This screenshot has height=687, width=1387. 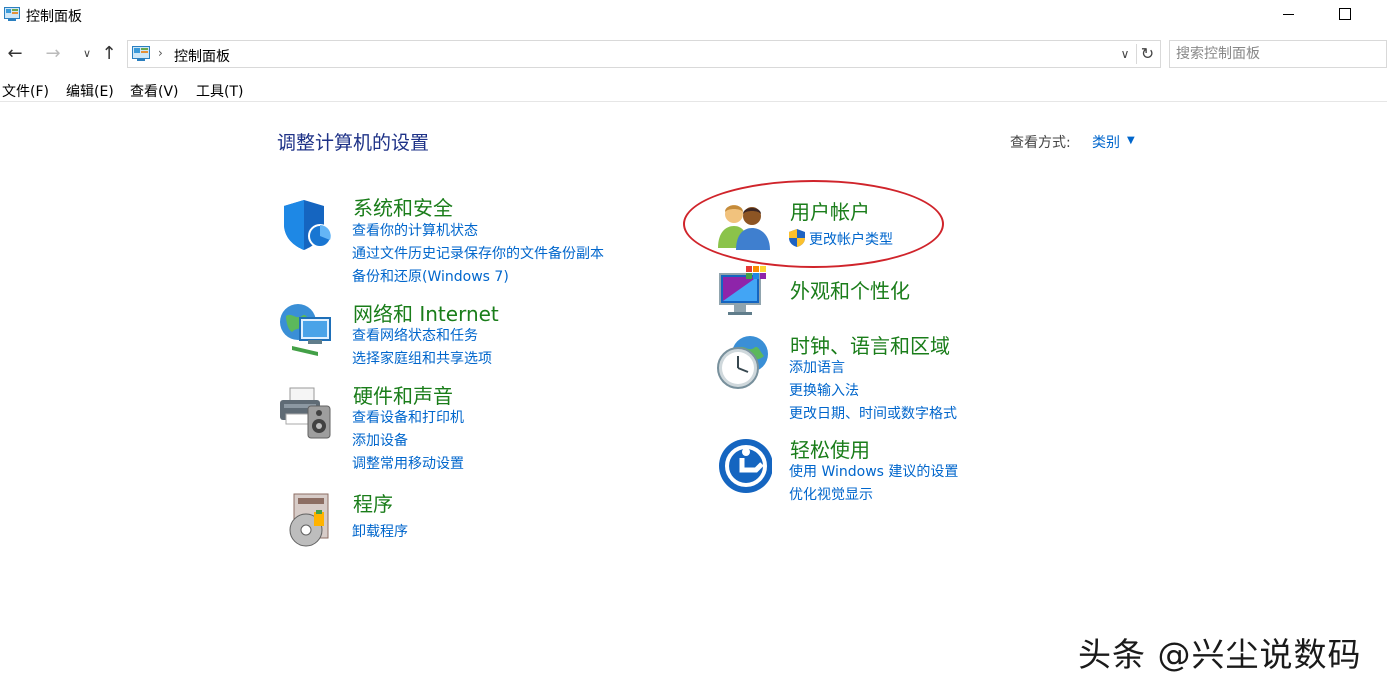 I want to click on watermark: 头条 @兴尘说数码, so click(x=1220, y=654).